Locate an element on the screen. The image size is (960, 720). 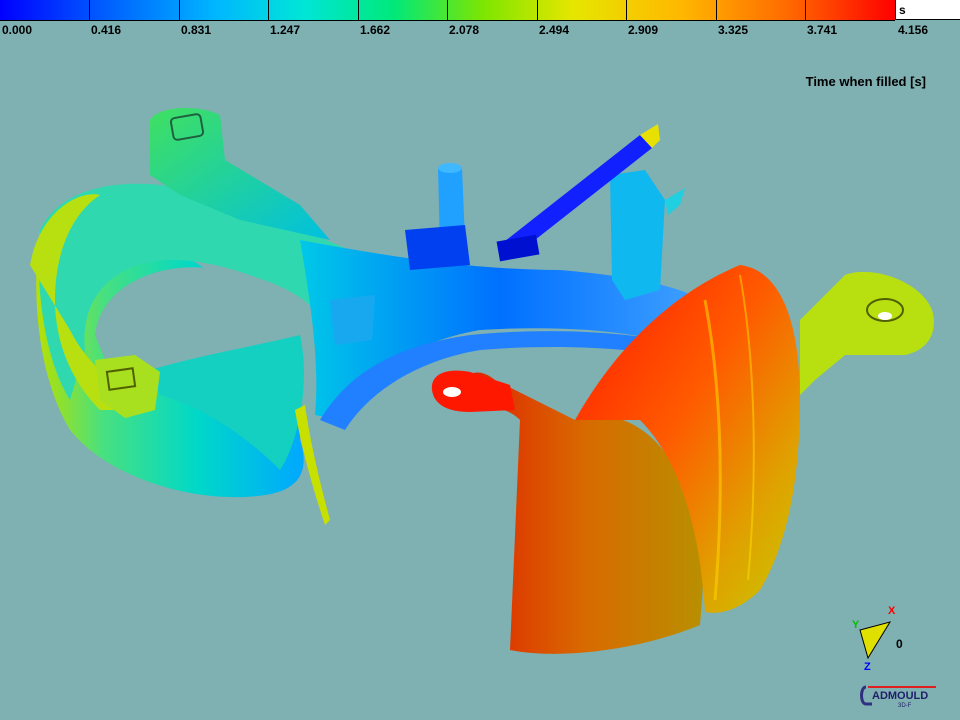
axis-triad: X Y Z 0 is located at coordinates (877, 639).